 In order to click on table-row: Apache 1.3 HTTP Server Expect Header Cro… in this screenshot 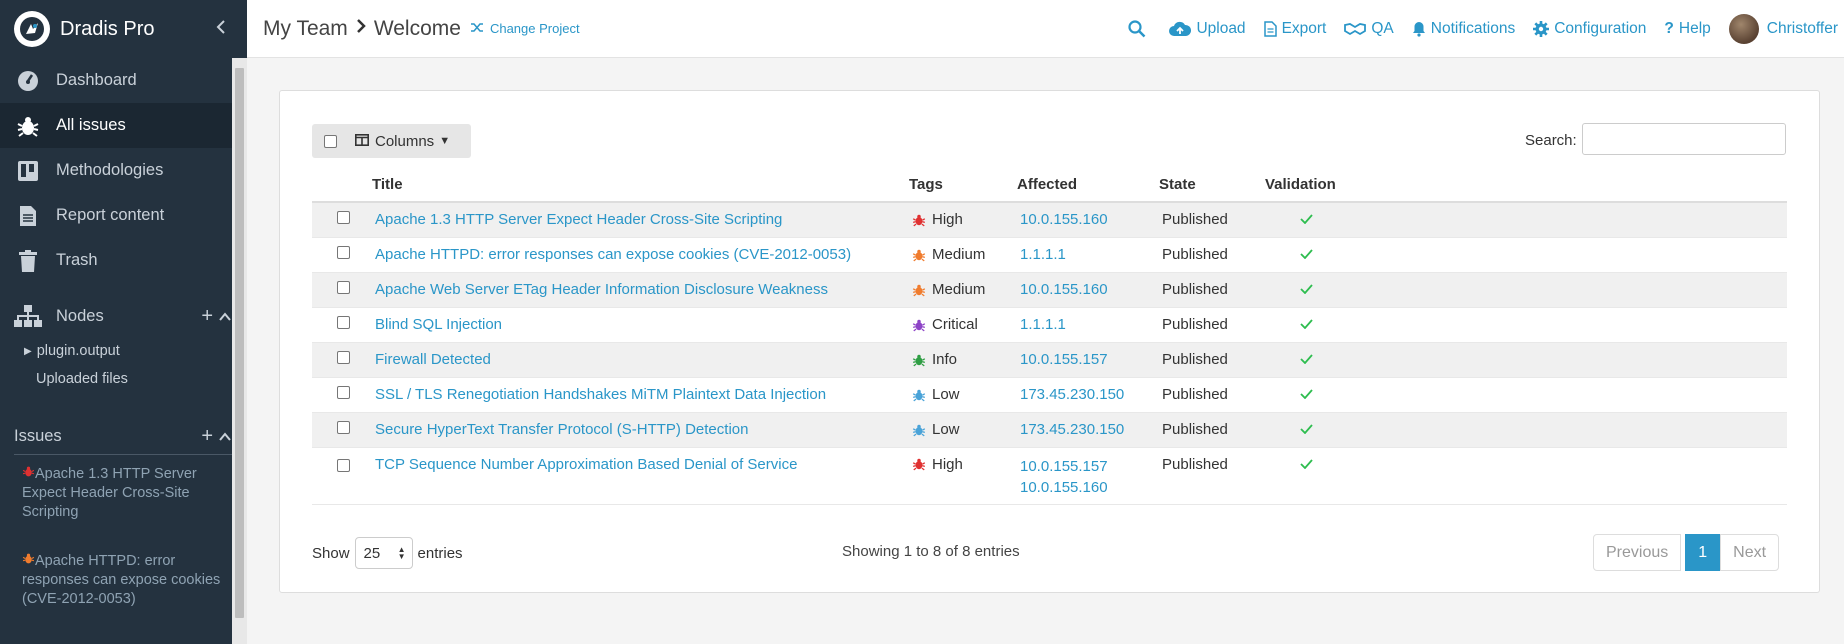, I will do `click(1049, 220)`.